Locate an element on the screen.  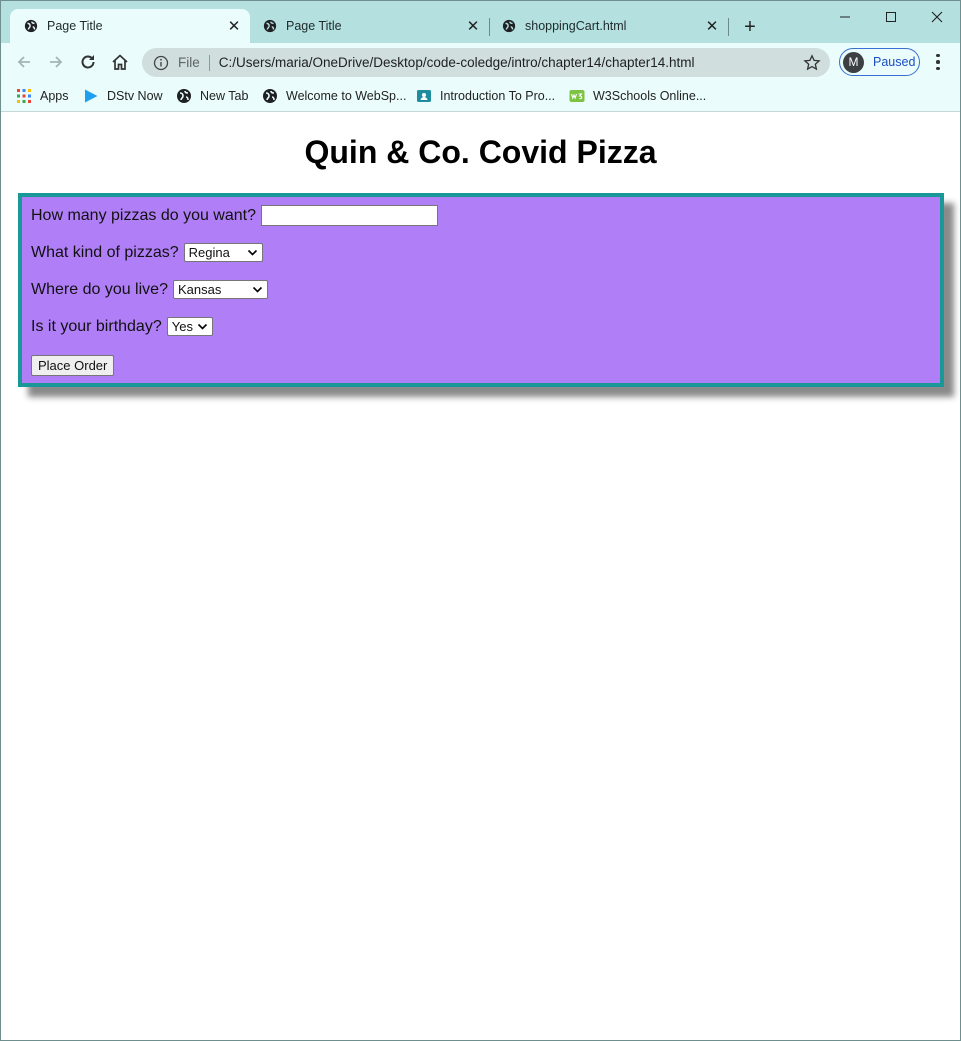
location-selected: Kansas is located at coordinates (199, 289).